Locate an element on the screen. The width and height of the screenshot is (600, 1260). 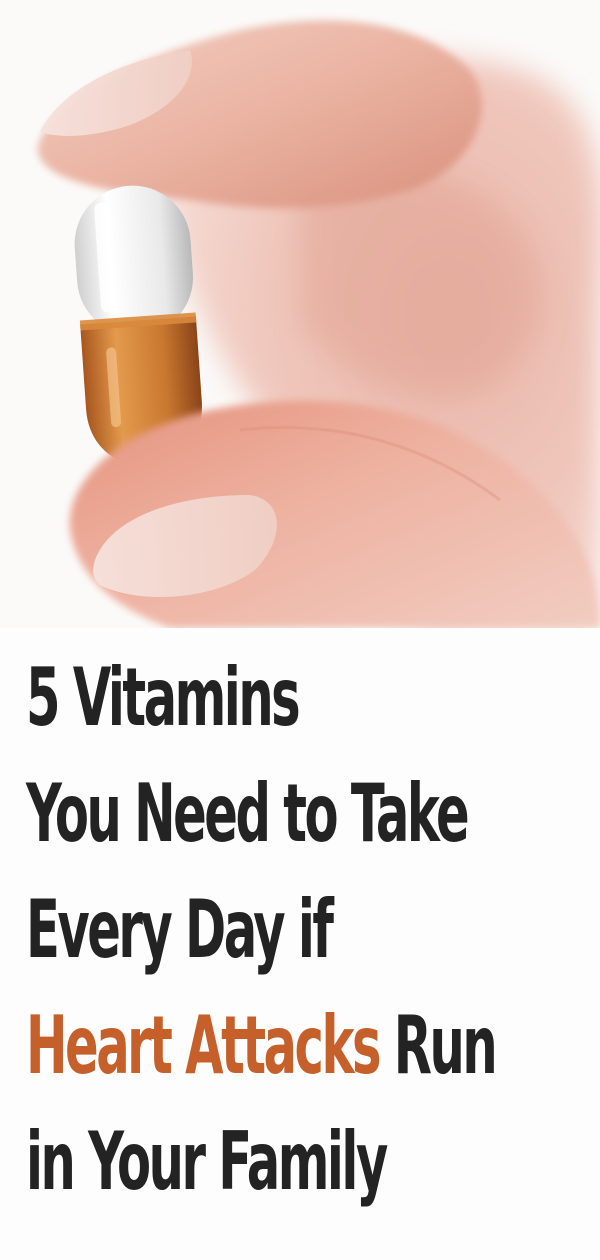
headline-line-3: Every Day if is located at coordinates (180, 929).